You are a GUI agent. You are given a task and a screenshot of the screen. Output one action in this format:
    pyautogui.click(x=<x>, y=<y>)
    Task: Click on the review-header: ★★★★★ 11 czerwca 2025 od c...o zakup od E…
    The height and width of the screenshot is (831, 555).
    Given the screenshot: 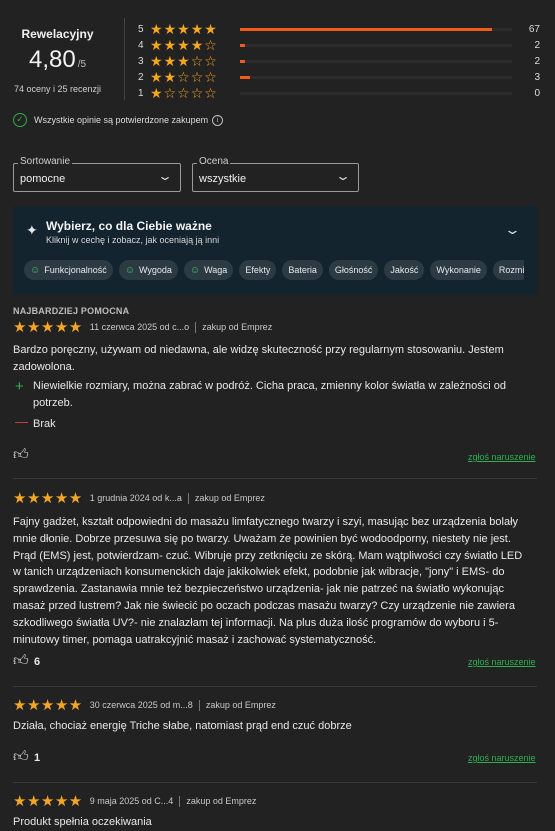 What is the action you would take?
    pyautogui.click(x=142, y=327)
    